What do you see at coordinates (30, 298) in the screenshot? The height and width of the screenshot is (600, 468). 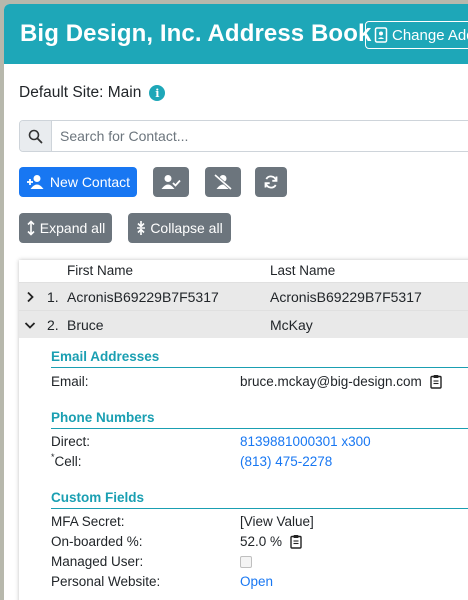 I see `chevron-right-icon` at bounding box center [30, 298].